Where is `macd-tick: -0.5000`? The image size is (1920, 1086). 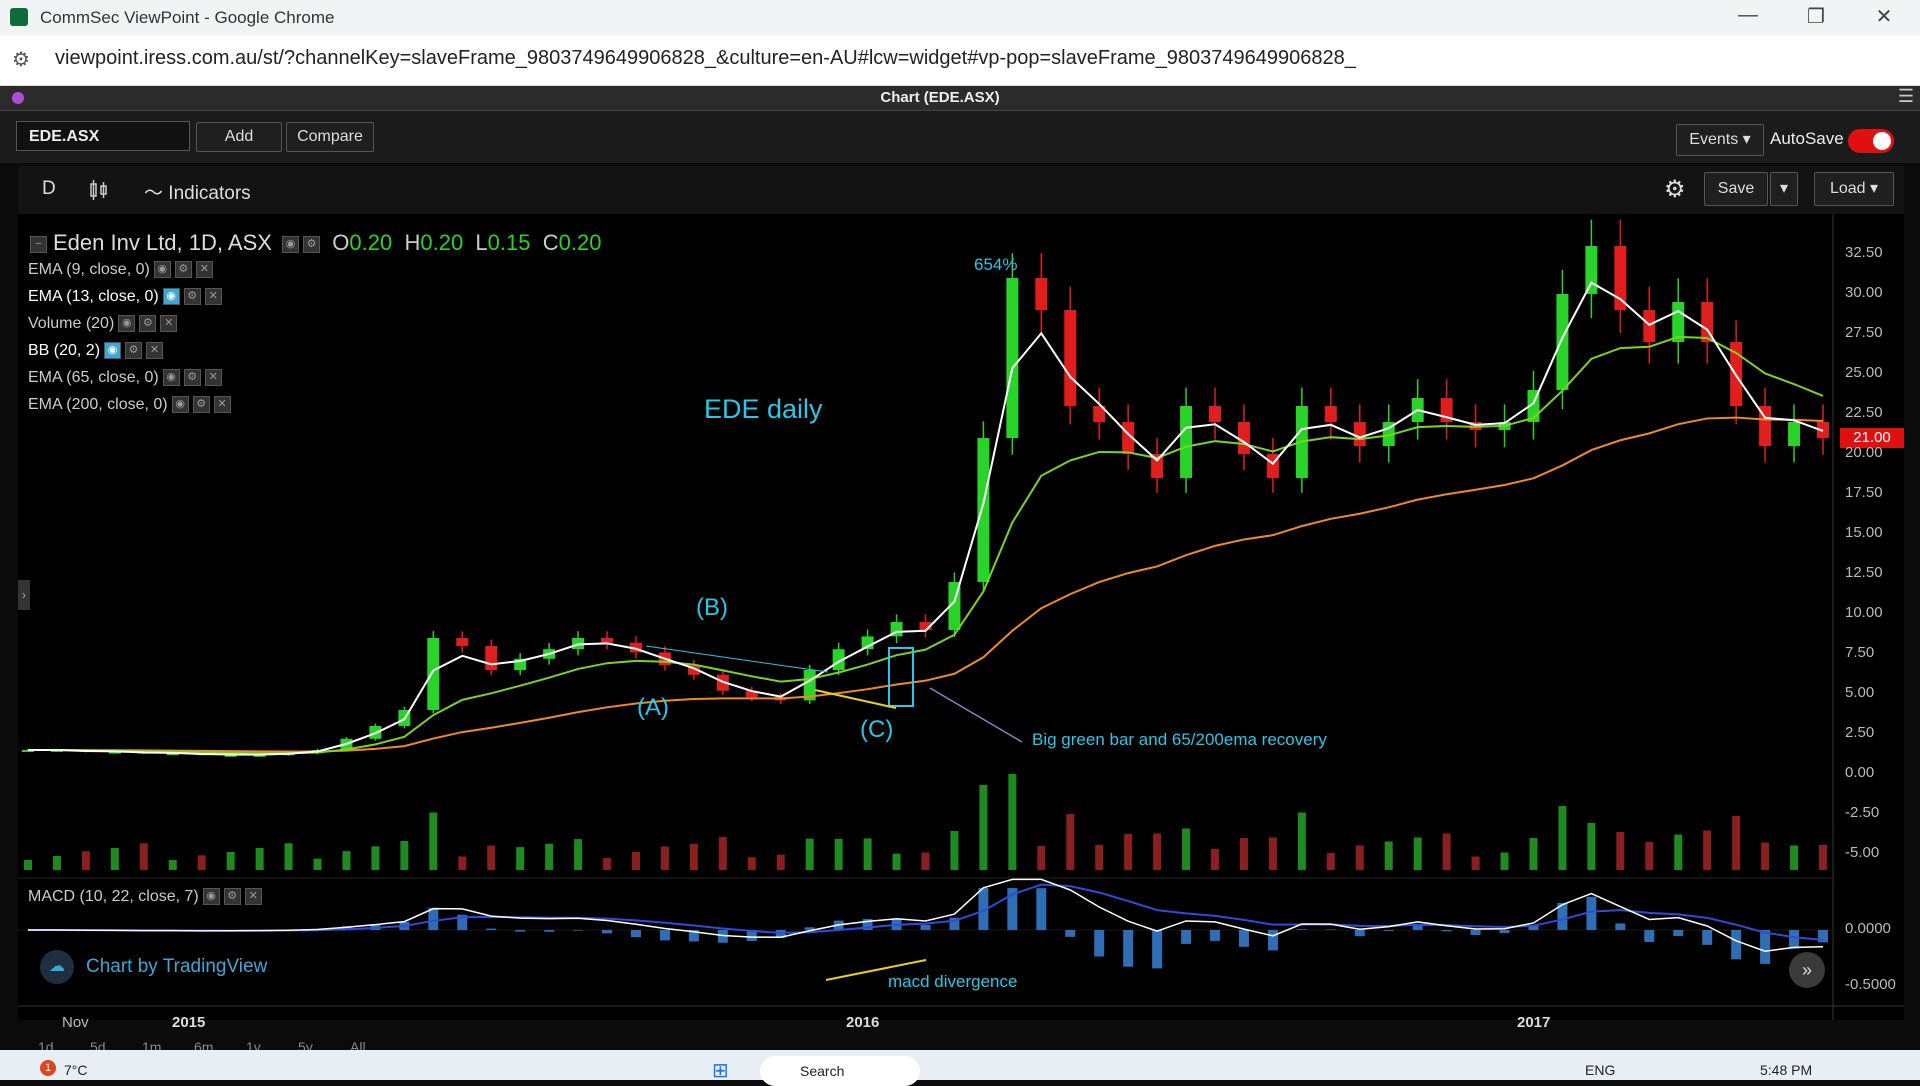
macd-tick: -0.5000 is located at coordinates (1870, 984).